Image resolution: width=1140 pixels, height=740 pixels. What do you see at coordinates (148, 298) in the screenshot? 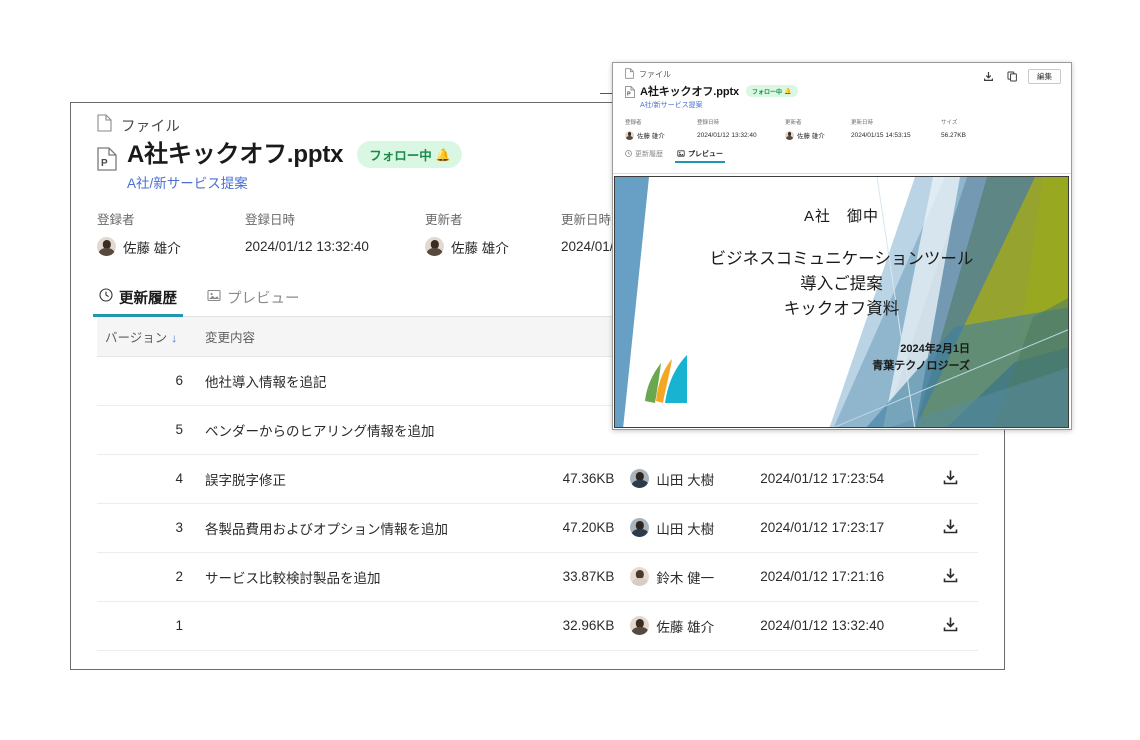
I see `tab-label: 更新履歴` at bounding box center [148, 298].